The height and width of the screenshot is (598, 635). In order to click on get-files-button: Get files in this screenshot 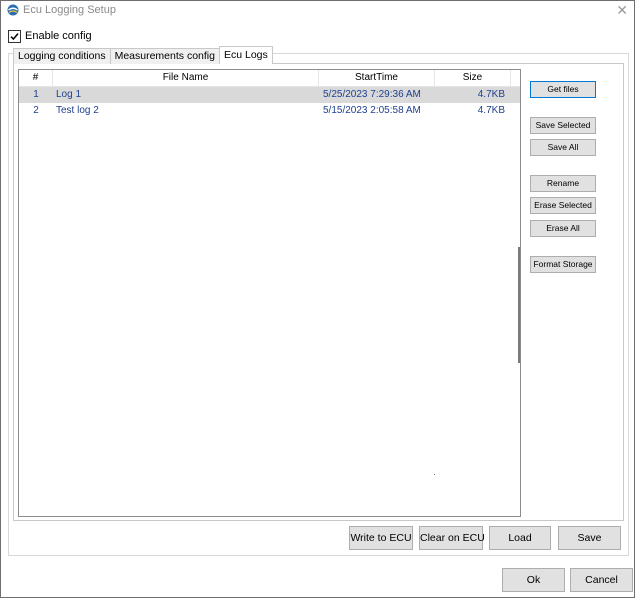, I will do `click(563, 89)`.